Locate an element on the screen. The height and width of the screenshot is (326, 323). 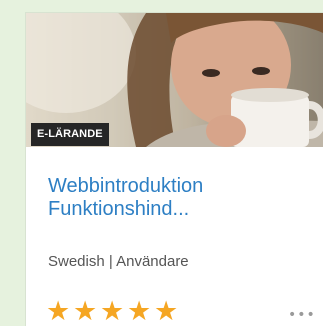
star-rating: ★ ★ ★ ★ ★ is located at coordinates (113, 311).